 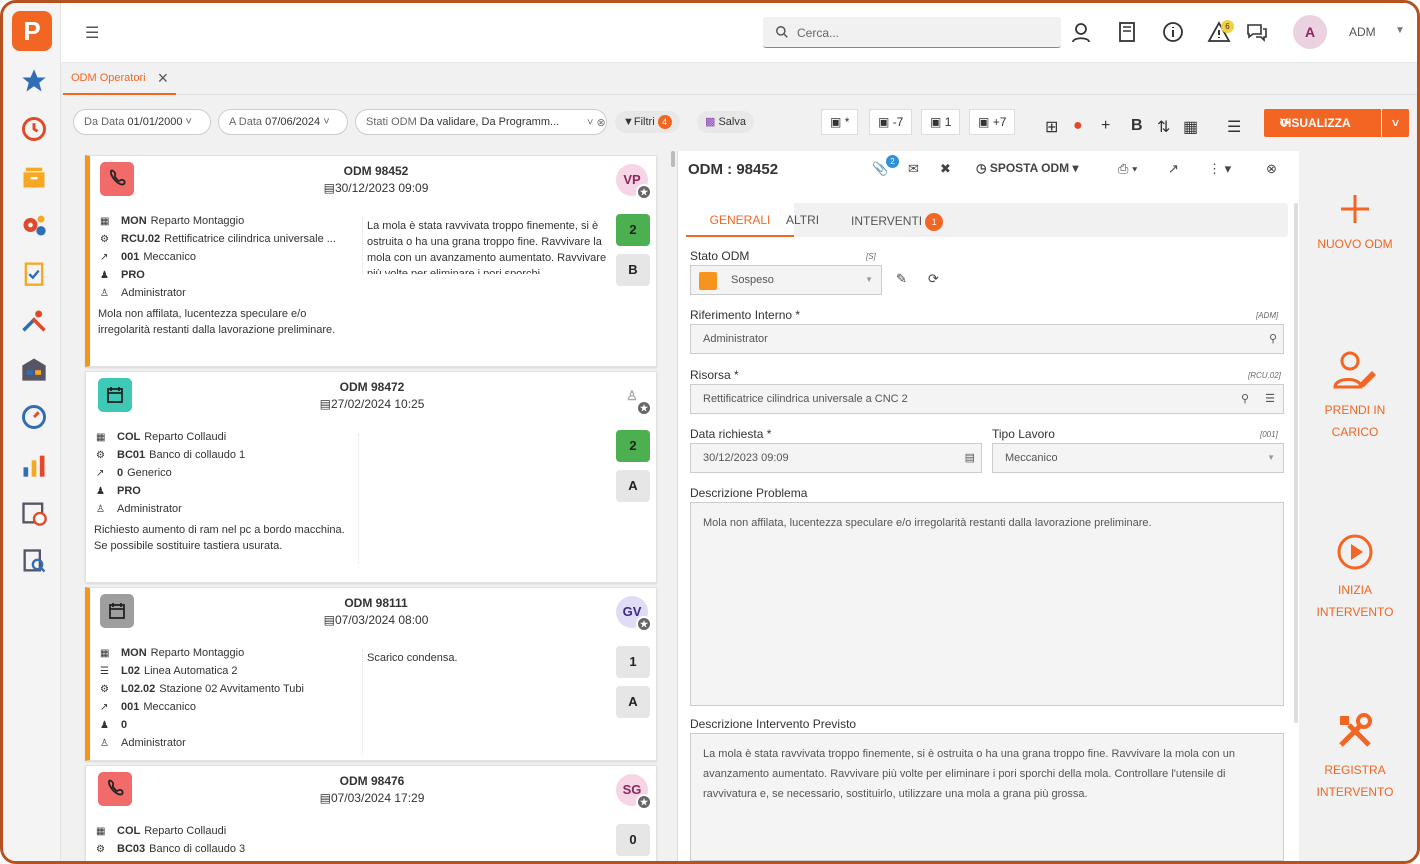 I want to click on list-menu-icon: ☰, so click(x=1234, y=127).